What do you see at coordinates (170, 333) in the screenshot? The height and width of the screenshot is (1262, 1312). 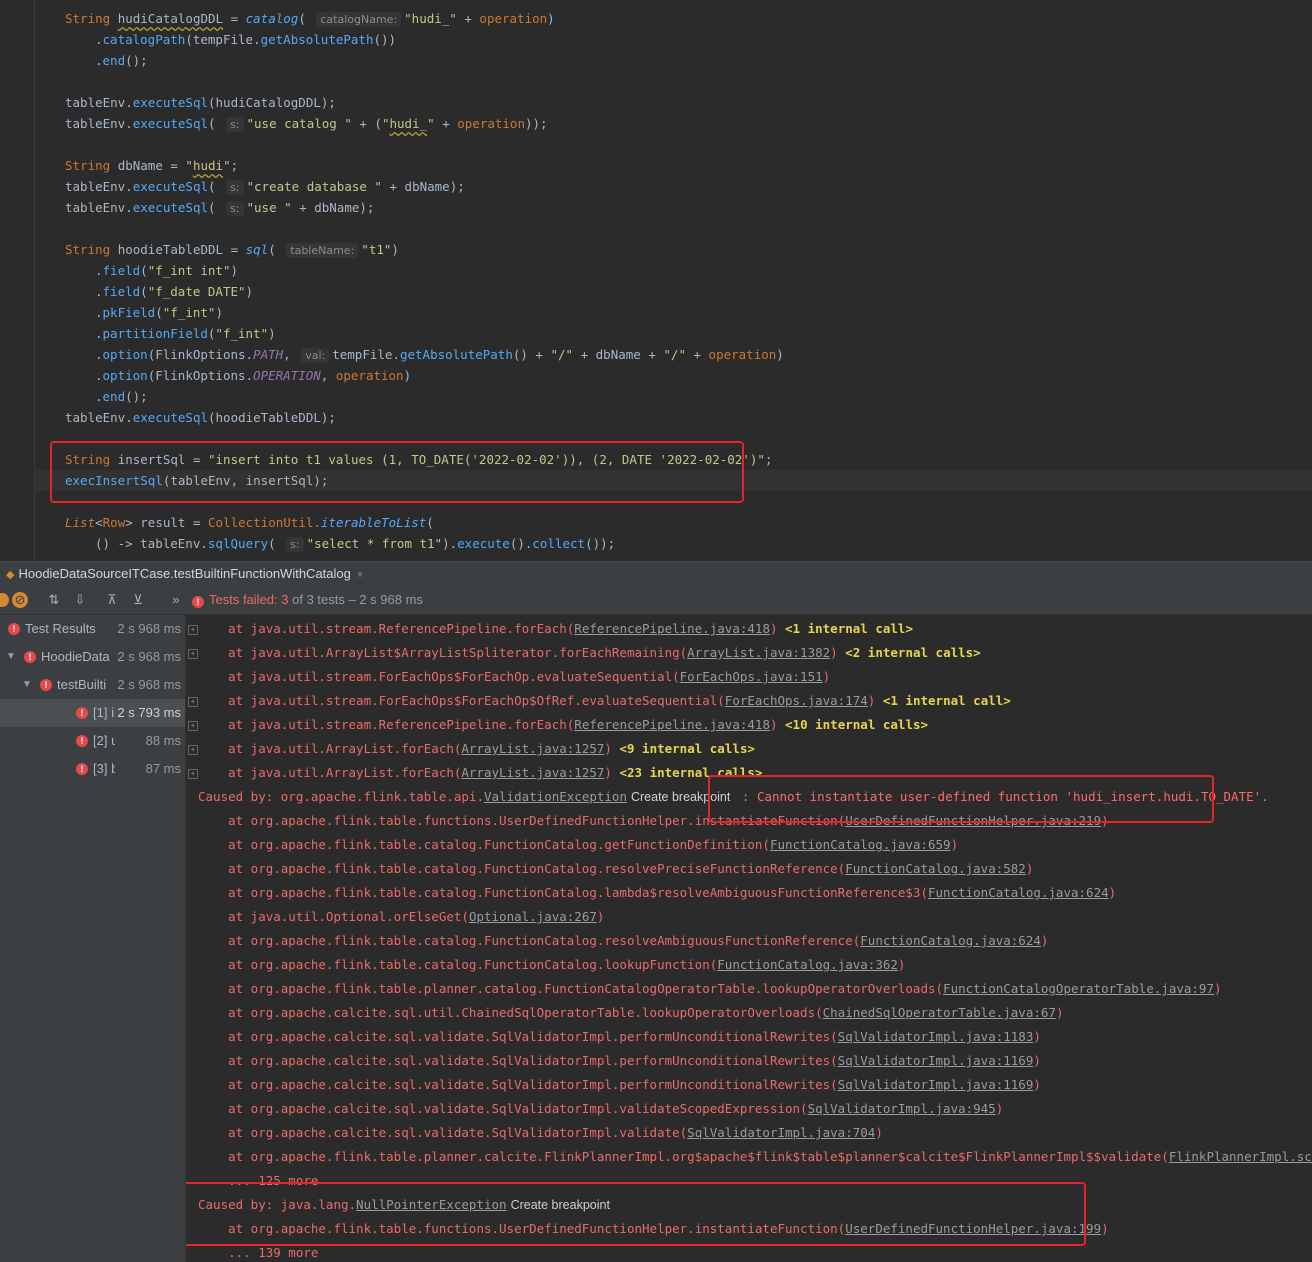 I see `code-line: .partitionField("f_int")` at bounding box center [170, 333].